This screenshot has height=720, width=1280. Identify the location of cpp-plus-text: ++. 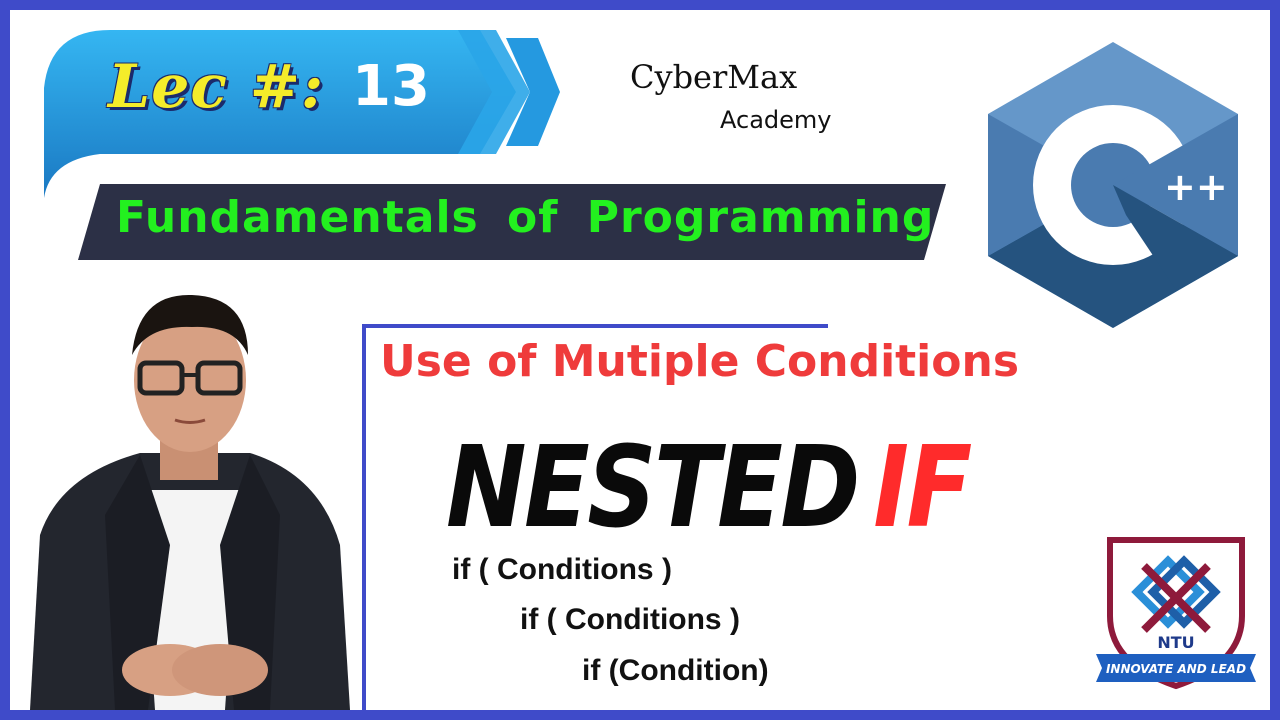
(1196, 187).